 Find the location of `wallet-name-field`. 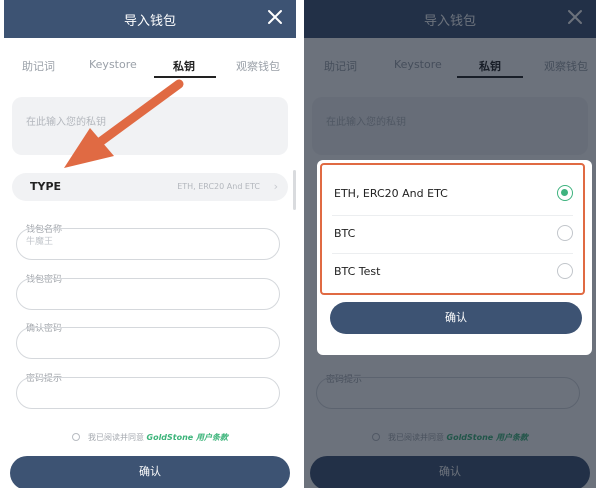

wallet-name-field is located at coordinates (148, 244).